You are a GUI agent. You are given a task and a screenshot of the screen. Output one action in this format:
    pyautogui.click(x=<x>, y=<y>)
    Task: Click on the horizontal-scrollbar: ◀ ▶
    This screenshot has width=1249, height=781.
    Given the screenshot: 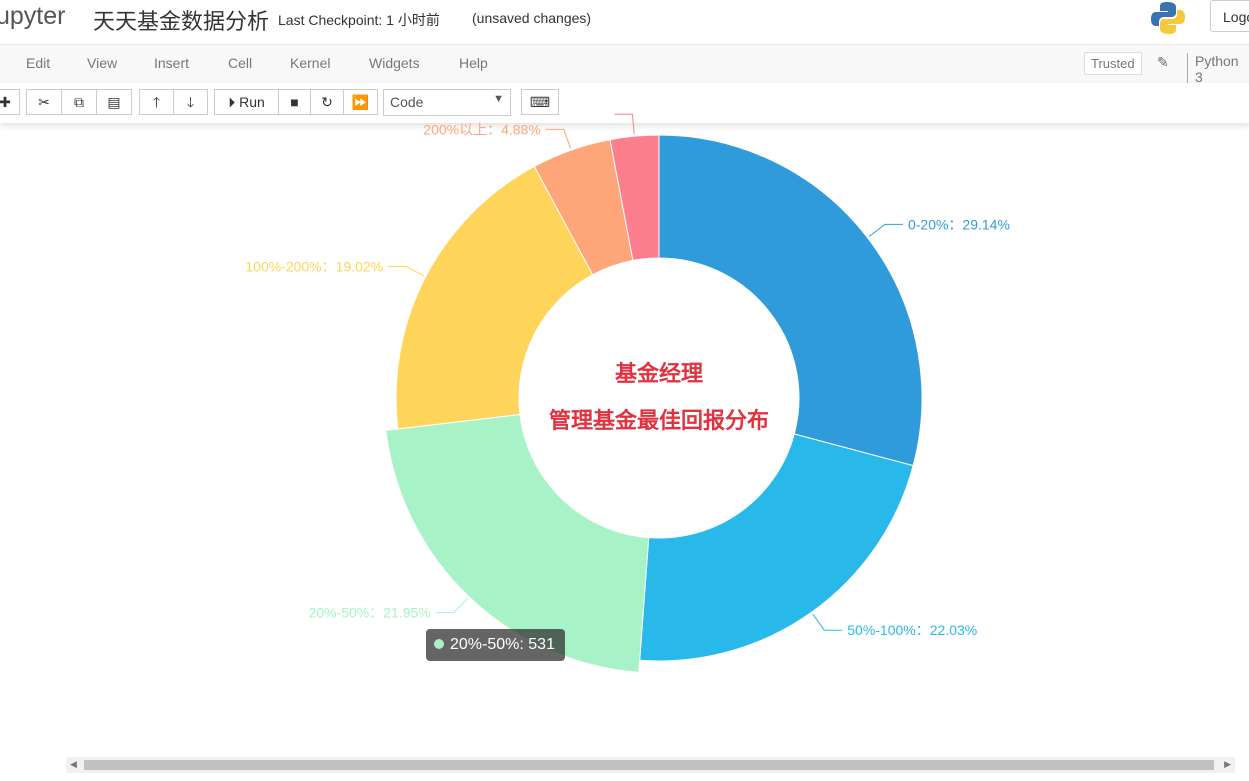 What is the action you would take?
    pyautogui.click(x=650, y=765)
    